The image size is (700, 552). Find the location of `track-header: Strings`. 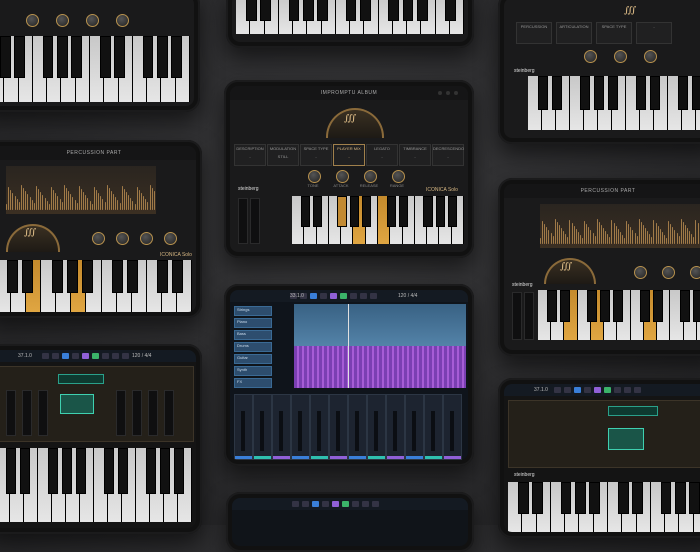

track-header: Strings is located at coordinates (253, 311).